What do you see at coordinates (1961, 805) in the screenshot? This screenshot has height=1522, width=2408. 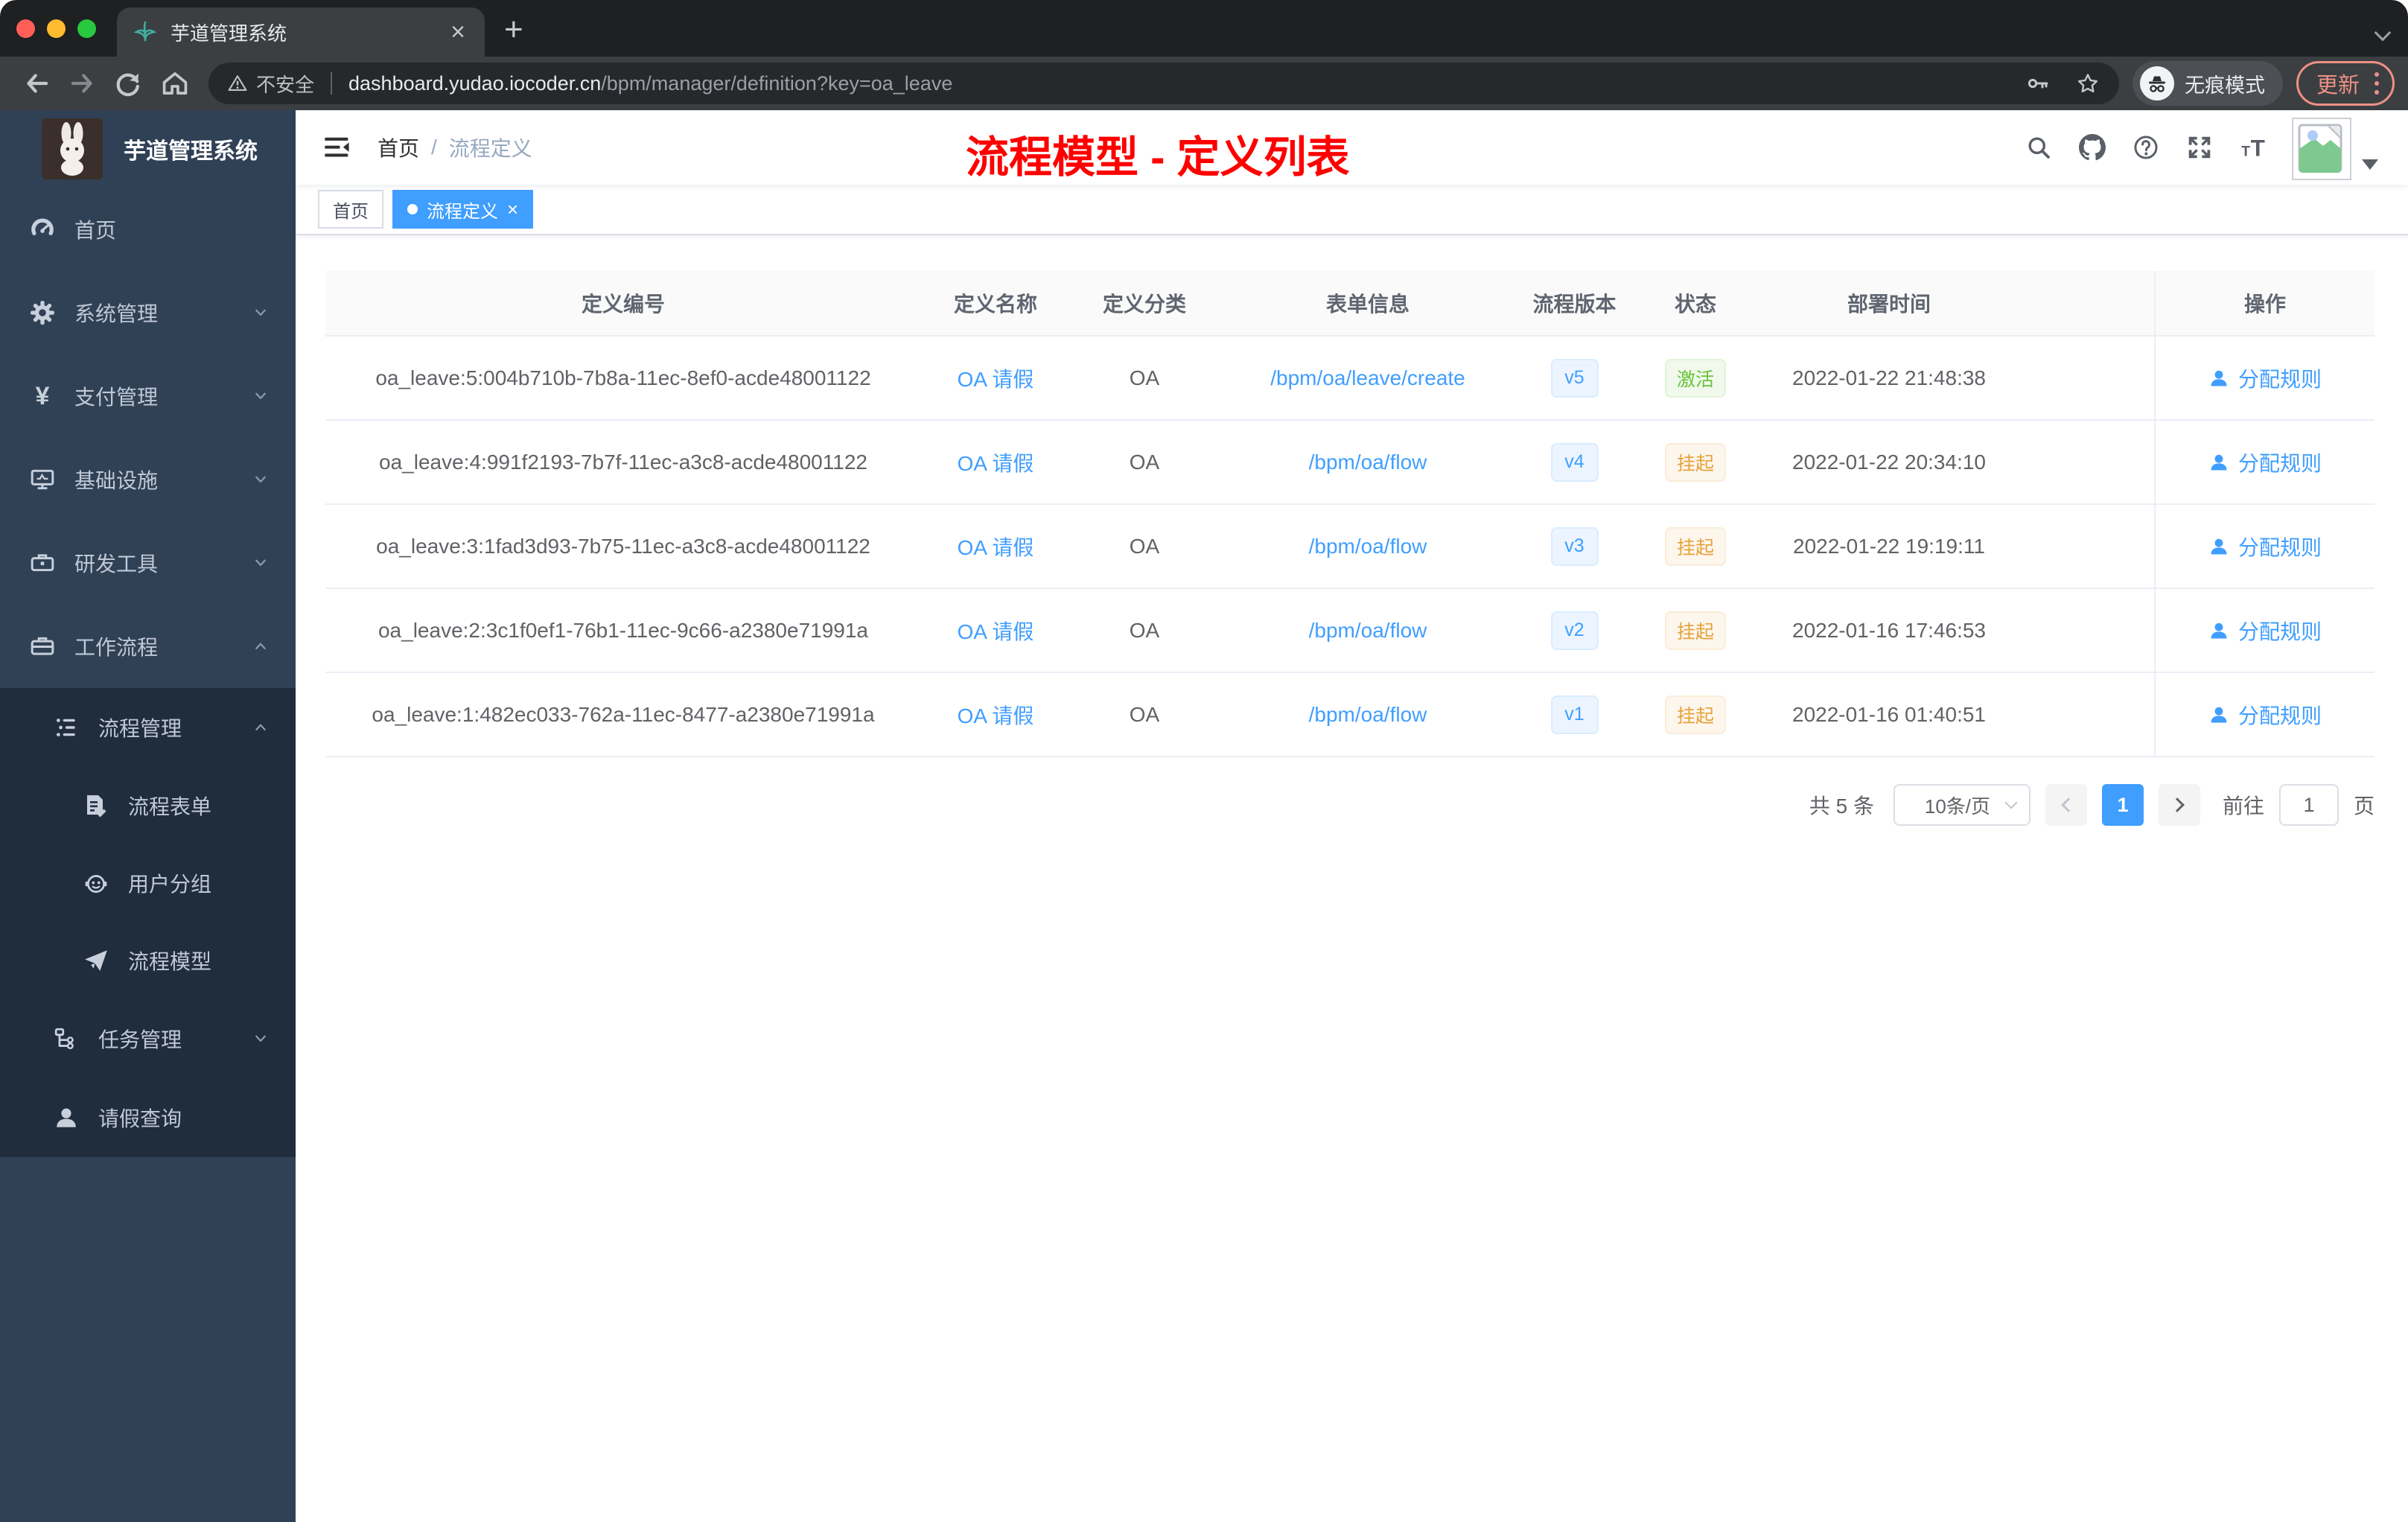 I see `page-size-select: 10条/页` at bounding box center [1961, 805].